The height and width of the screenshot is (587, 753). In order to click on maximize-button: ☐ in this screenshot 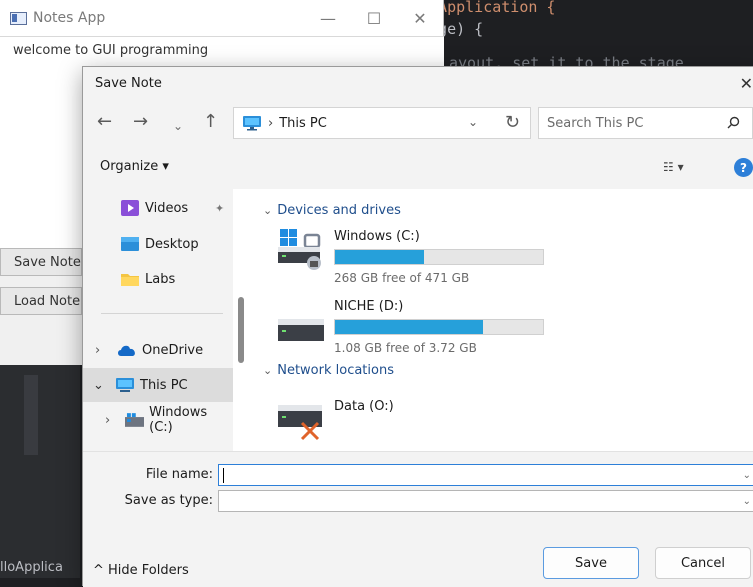, I will do `click(374, 18)`.